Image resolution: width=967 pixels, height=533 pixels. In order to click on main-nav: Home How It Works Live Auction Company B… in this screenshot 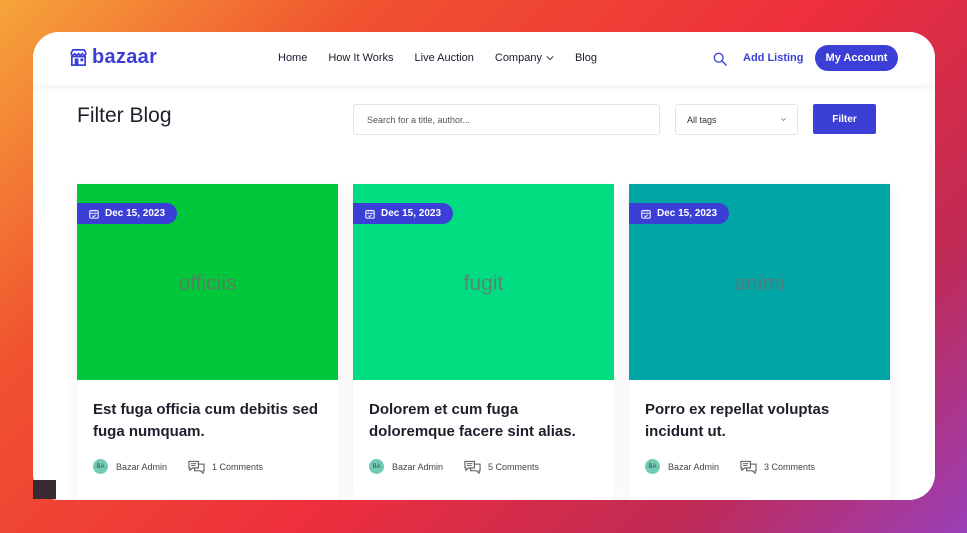, I will do `click(448, 58)`.